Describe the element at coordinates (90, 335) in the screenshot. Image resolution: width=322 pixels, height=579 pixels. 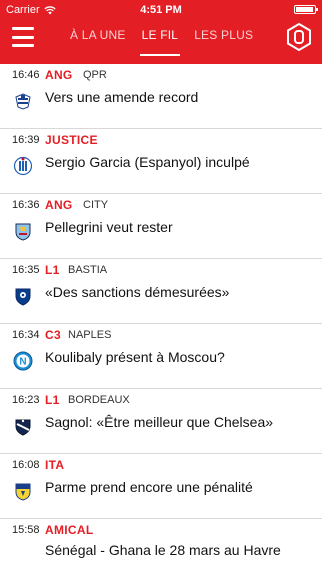
I see `item-subcategory: NAPLES` at that location.